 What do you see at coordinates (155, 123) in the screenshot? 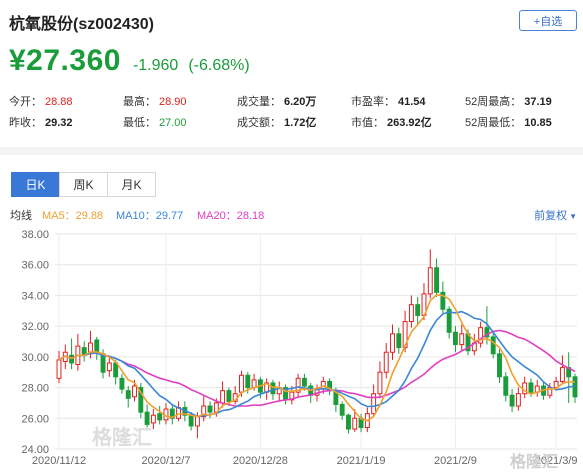
I see `stat-low: 最低： 27.00` at bounding box center [155, 123].